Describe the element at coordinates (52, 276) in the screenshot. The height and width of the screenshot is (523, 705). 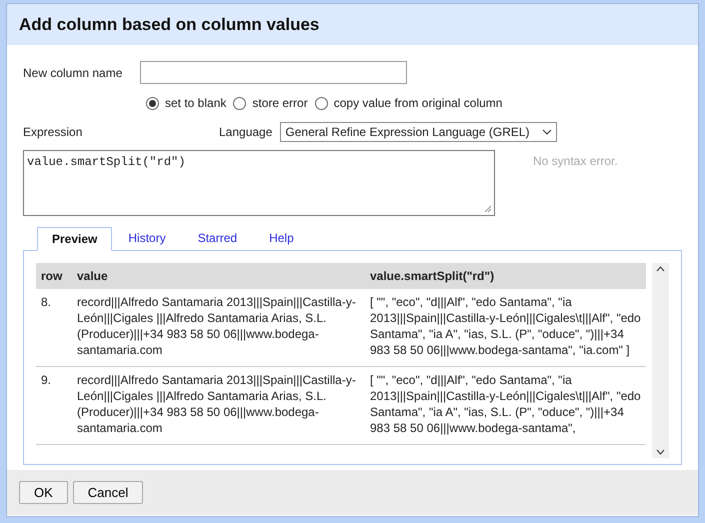
I see `column-header: row` at that location.